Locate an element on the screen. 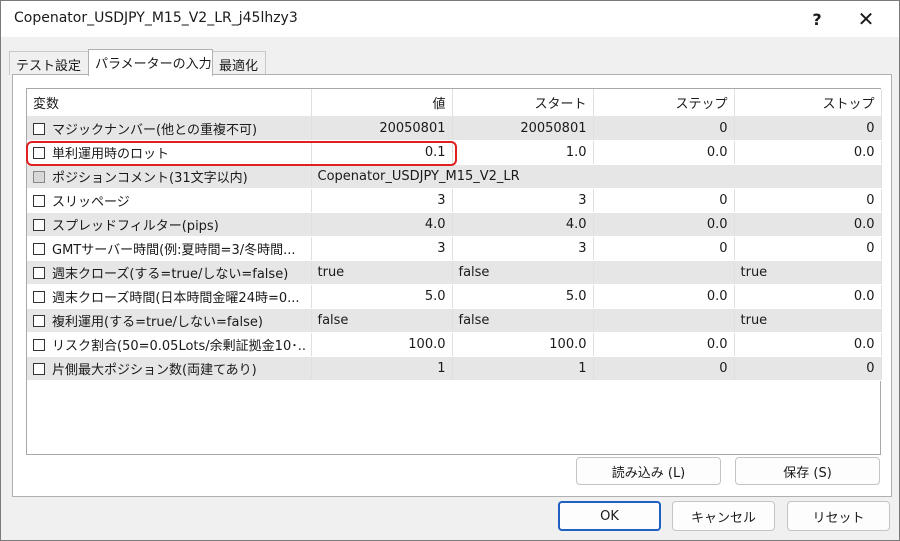  save-button: 保存 (S) is located at coordinates (807, 471).